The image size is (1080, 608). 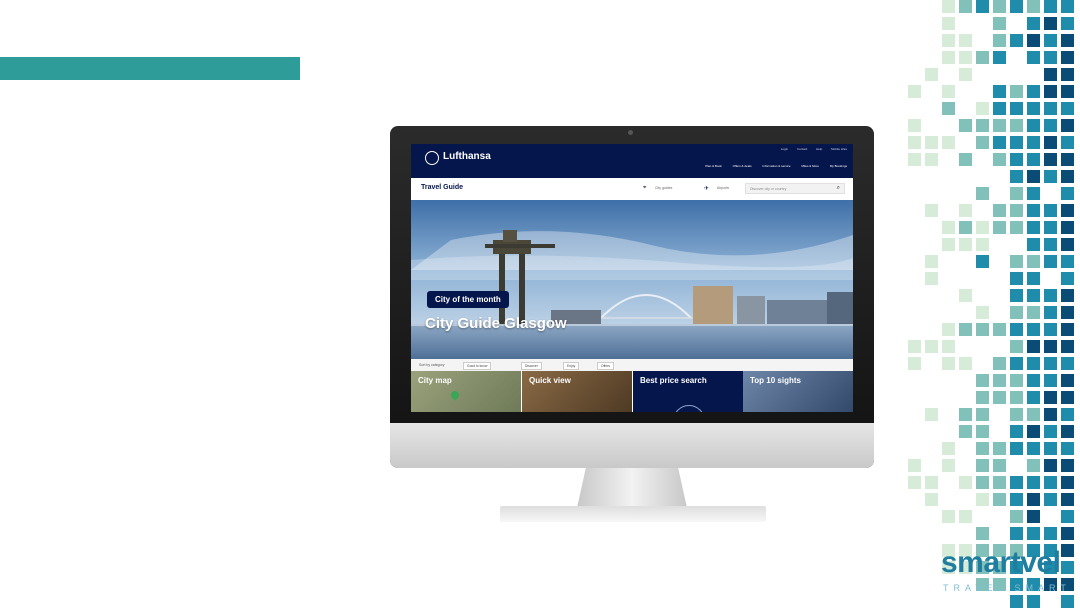 What do you see at coordinates (577, 391) in the screenshot?
I see `tile-quick-view: Quick view` at bounding box center [577, 391].